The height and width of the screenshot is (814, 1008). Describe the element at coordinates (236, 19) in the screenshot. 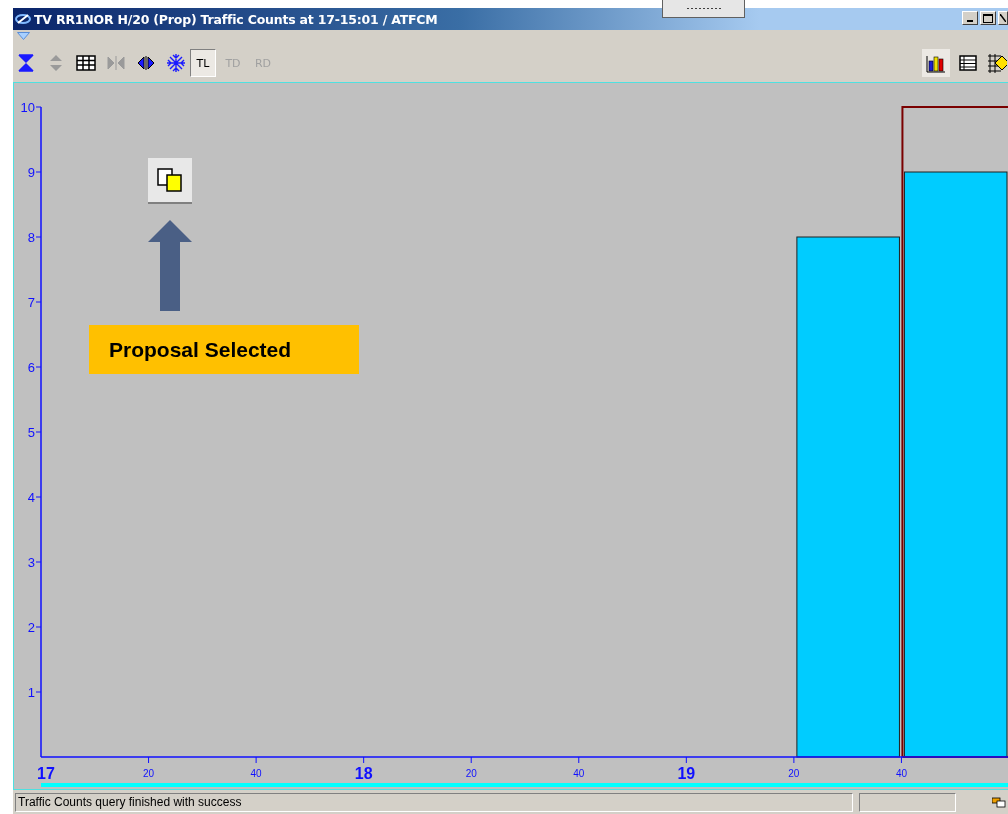

I see `window-title: TV RR1NOR H/20 (Prop) Traffic Counts at 17-15:01 / ATFCM` at that location.